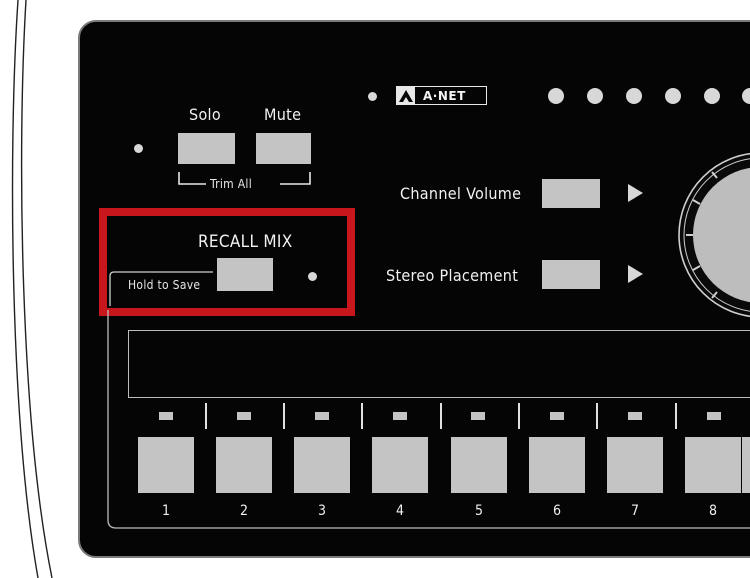  I want to click on mute-label: Mute, so click(283, 114).